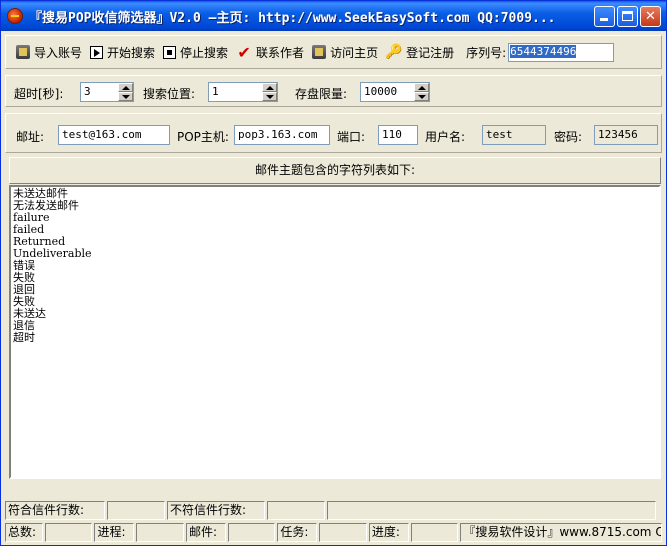  What do you see at coordinates (335, 242) in the screenshot?
I see `list-item: Returned` at bounding box center [335, 242].